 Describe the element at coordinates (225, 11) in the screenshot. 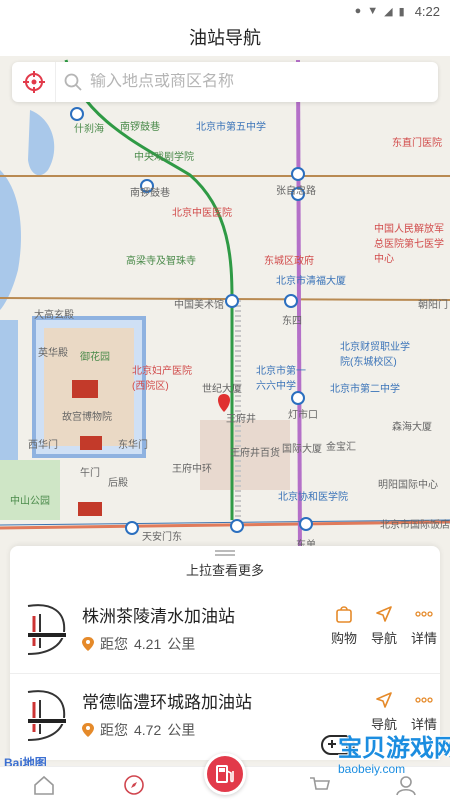

I see `status-bar: ● ▼ ◢ ▮ 4:22` at that location.